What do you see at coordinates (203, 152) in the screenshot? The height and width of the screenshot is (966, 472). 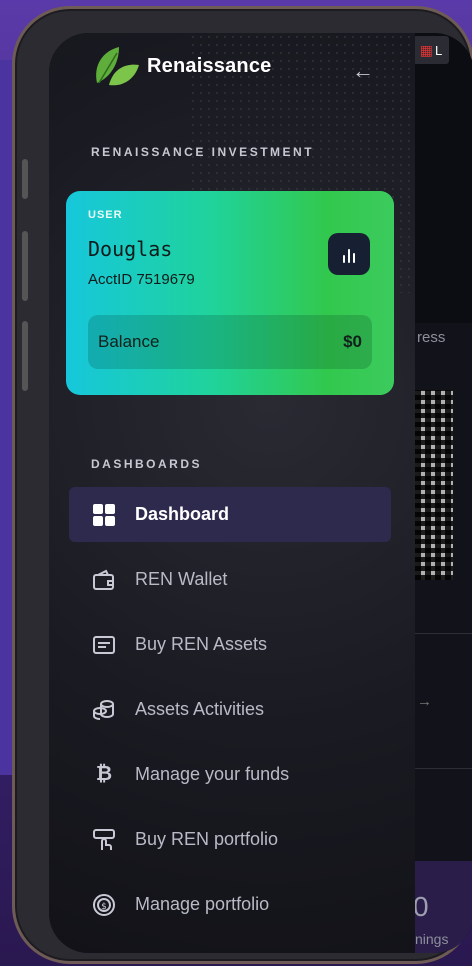 I see `section-title: RENAISSANCE INVESTMENT` at bounding box center [203, 152].